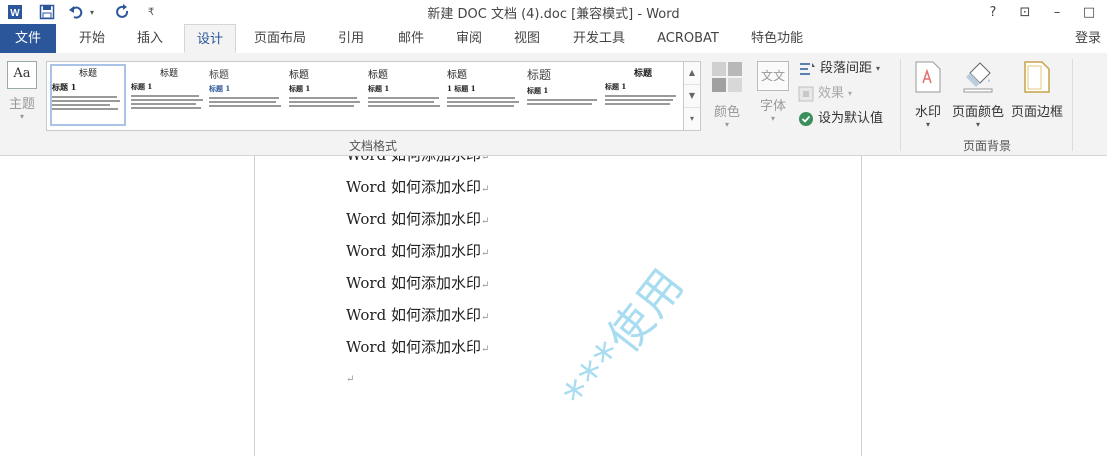 Image resolution: width=1107 pixels, height=456 pixels. I want to click on paragraph-spacing-icon, so click(807, 69).